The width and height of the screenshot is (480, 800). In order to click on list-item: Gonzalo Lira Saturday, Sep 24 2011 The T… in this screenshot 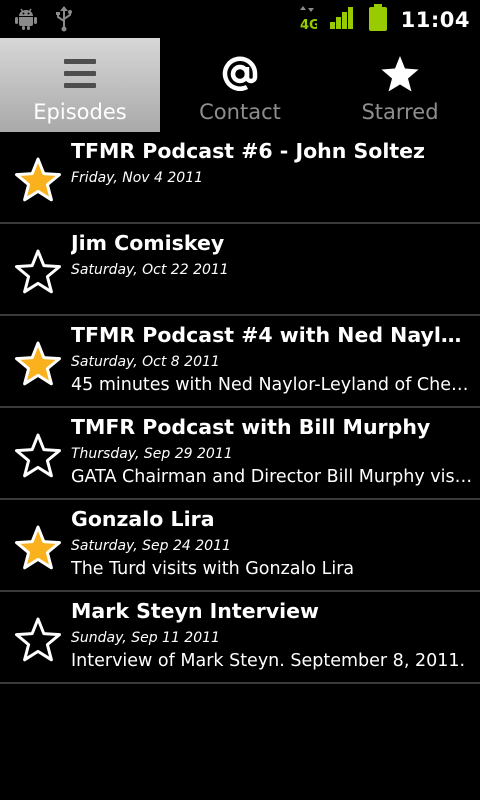, I will do `click(240, 546)`.